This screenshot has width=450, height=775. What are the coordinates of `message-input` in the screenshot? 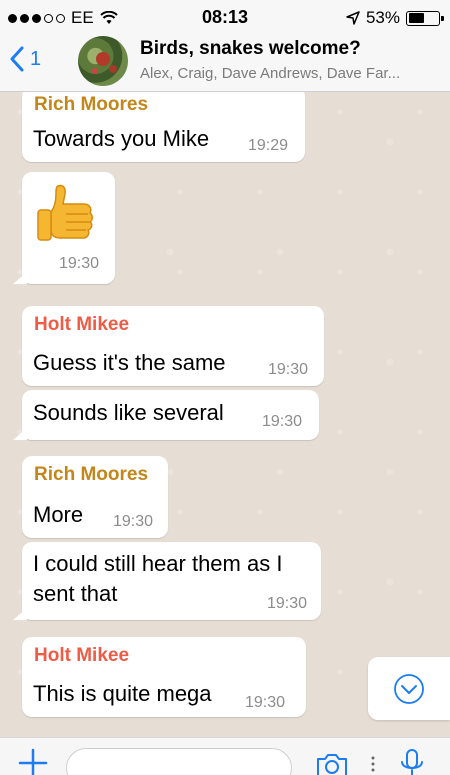 It's located at (179, 761).